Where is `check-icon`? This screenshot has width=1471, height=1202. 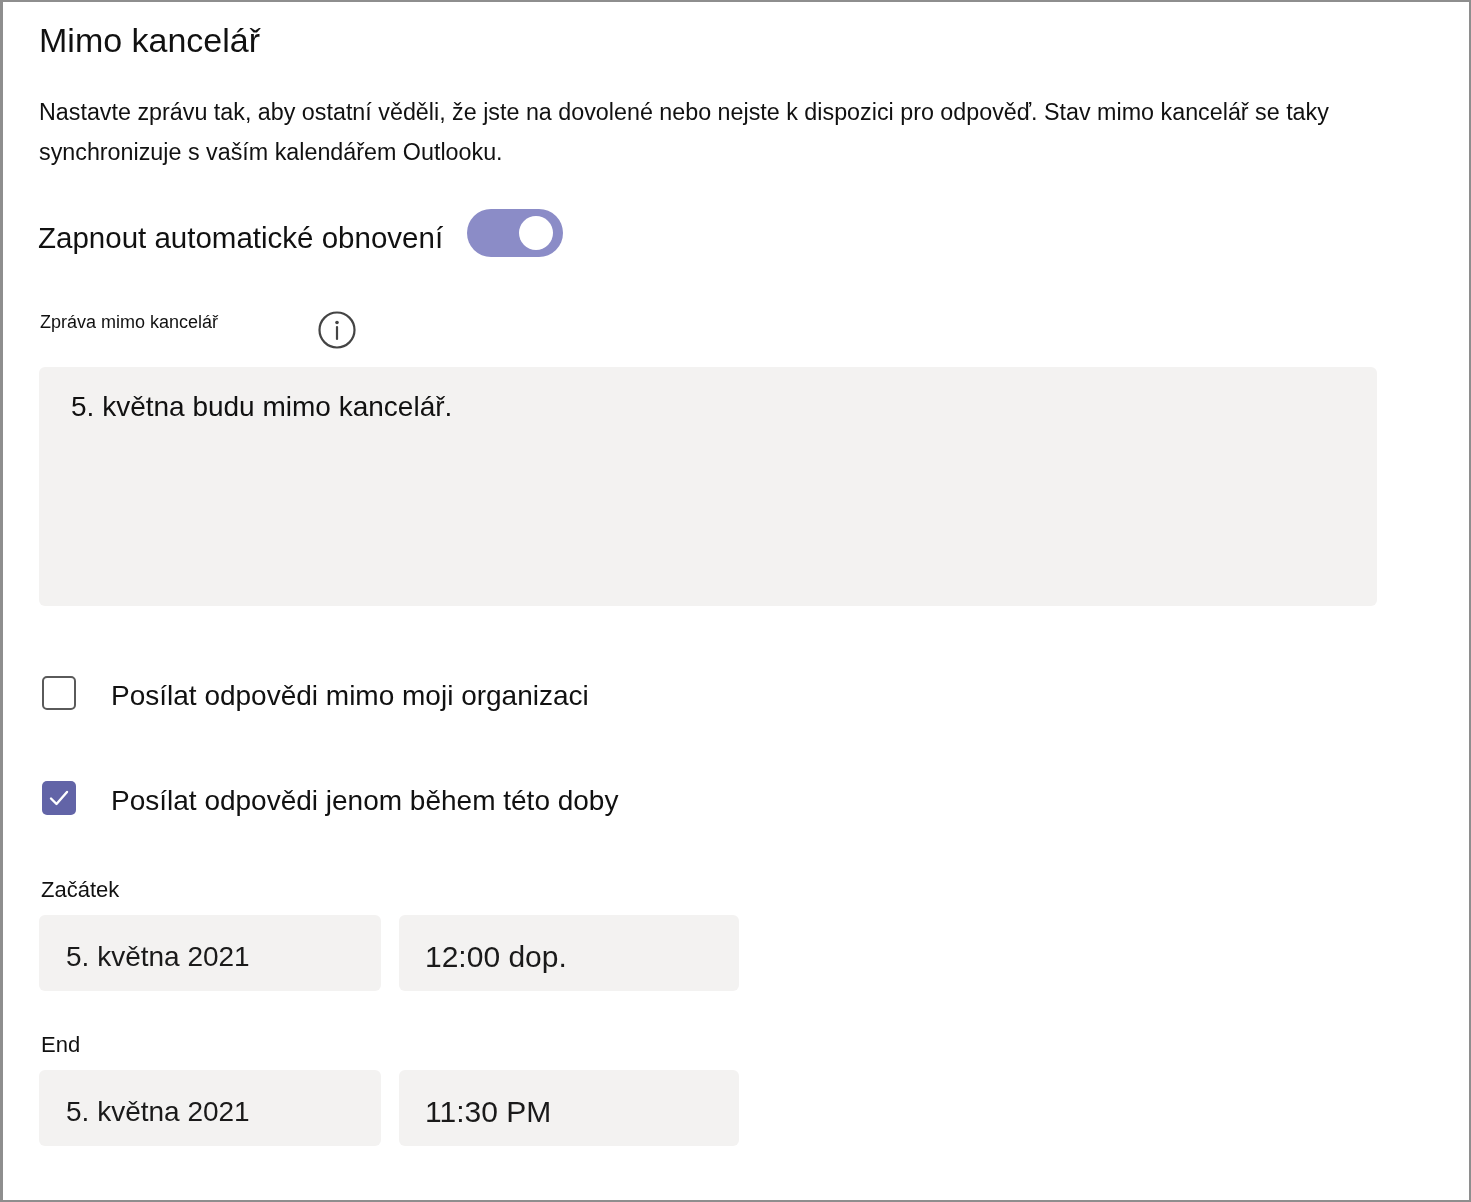
check-icon is located at coordinates (59, 798).